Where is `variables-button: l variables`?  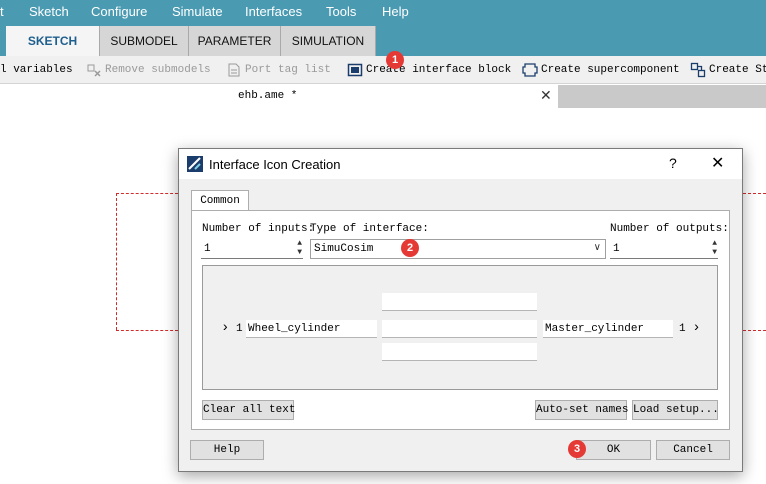 variables-button: l variables is located at coordinates (36, 70).